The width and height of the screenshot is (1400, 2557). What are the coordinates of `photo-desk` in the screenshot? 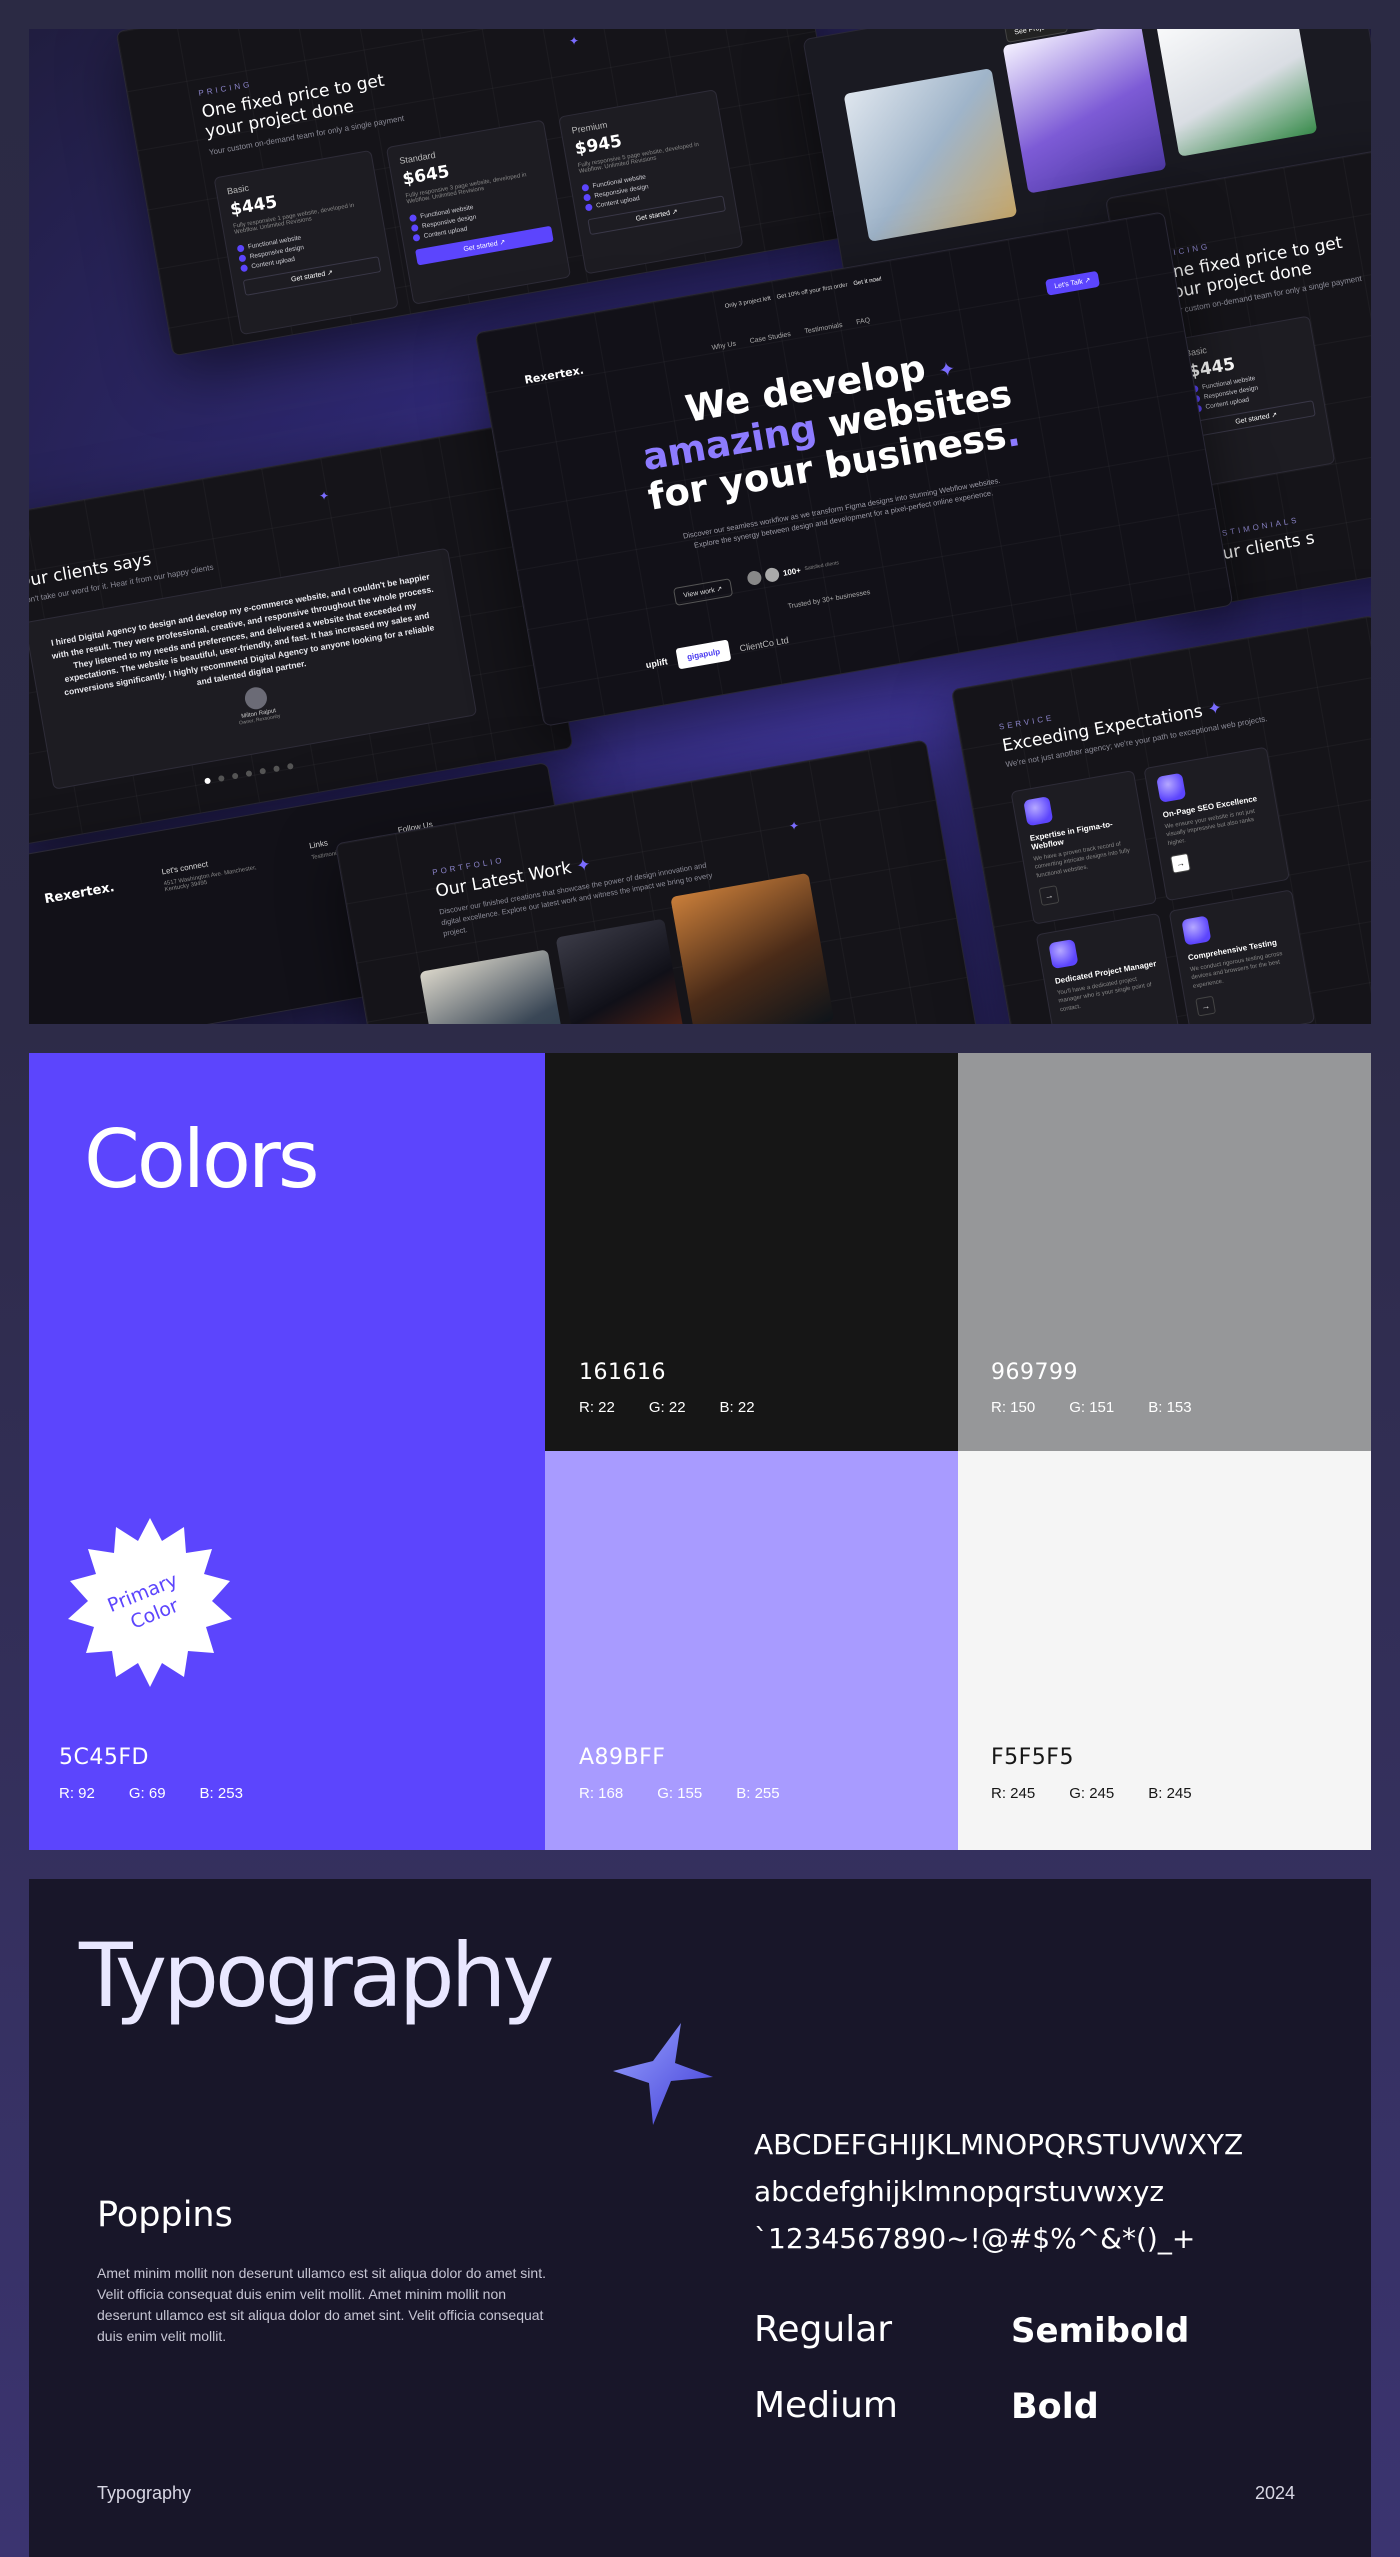 It's located at (1235, 93).